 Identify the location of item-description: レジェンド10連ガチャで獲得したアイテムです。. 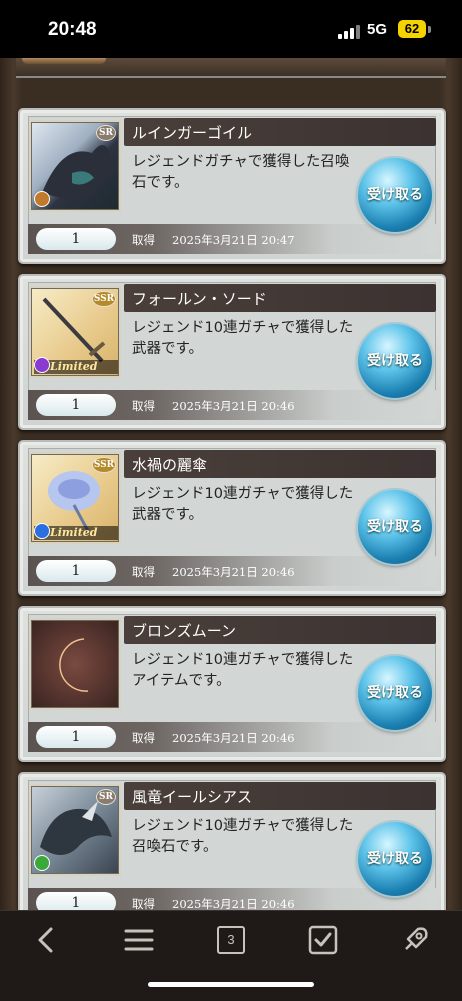
(243, 670).